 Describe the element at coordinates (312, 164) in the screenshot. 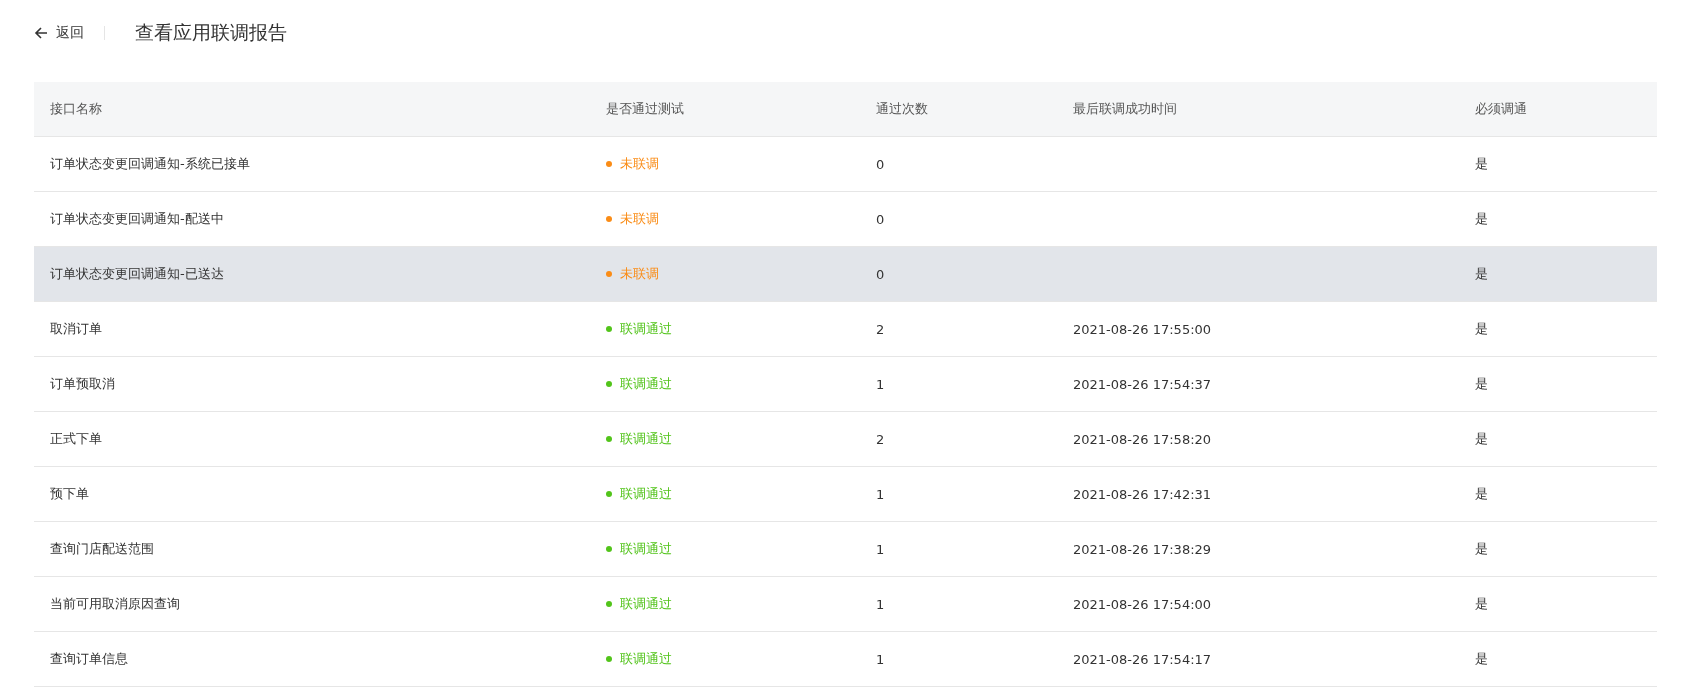

I see `table-cell: 订单状态变更回调通知-系统已接单` at that location.